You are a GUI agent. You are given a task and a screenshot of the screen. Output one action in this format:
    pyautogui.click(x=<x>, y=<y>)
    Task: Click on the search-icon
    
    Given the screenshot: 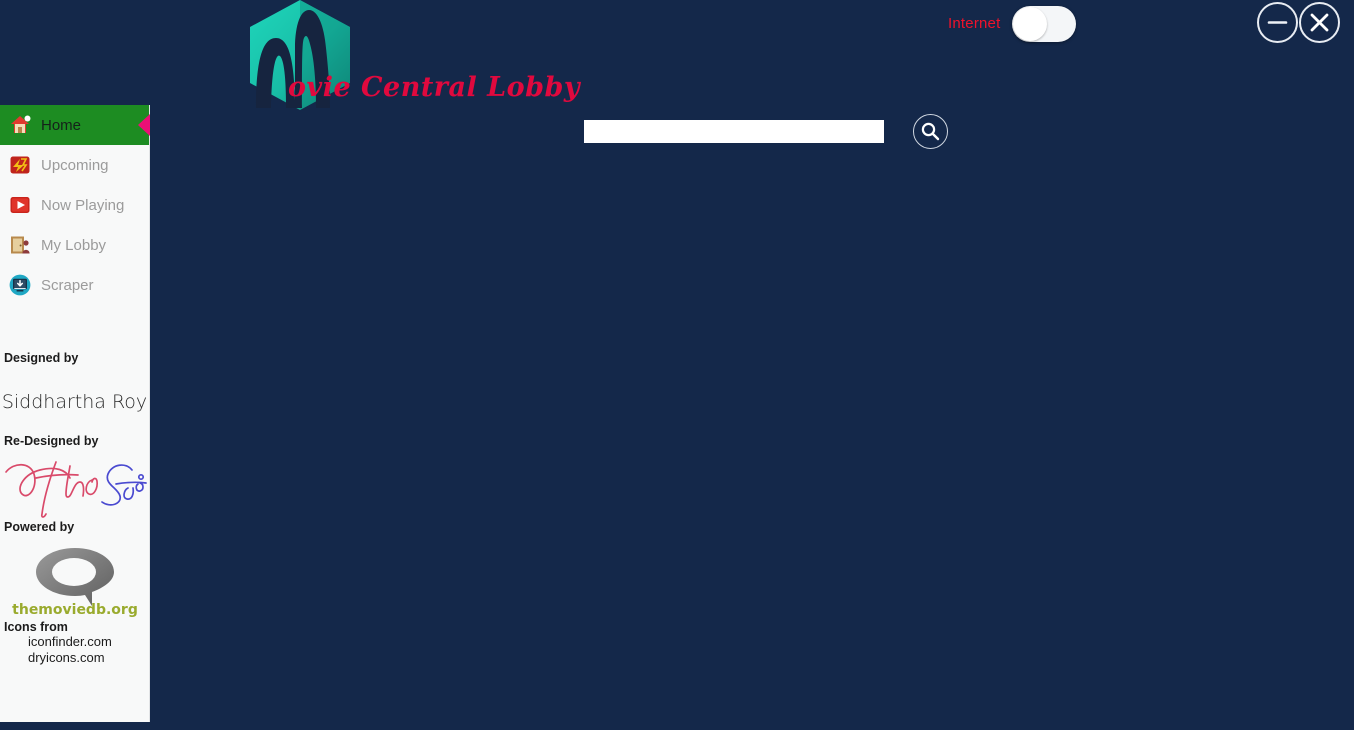 What is the action you would take?
    pyautogui.click(x=930, y=131)
    